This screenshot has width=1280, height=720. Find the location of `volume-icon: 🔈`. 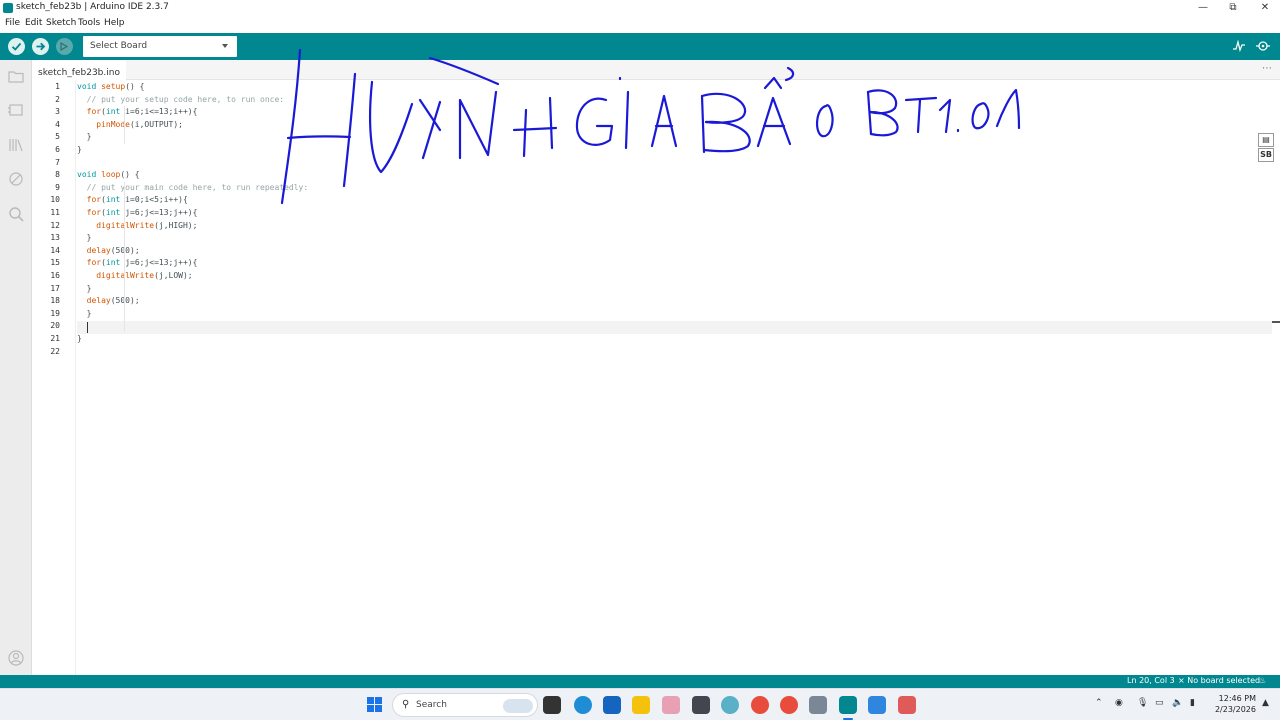

volume-icon: 🔈 is located at coordinates (1177, 703).